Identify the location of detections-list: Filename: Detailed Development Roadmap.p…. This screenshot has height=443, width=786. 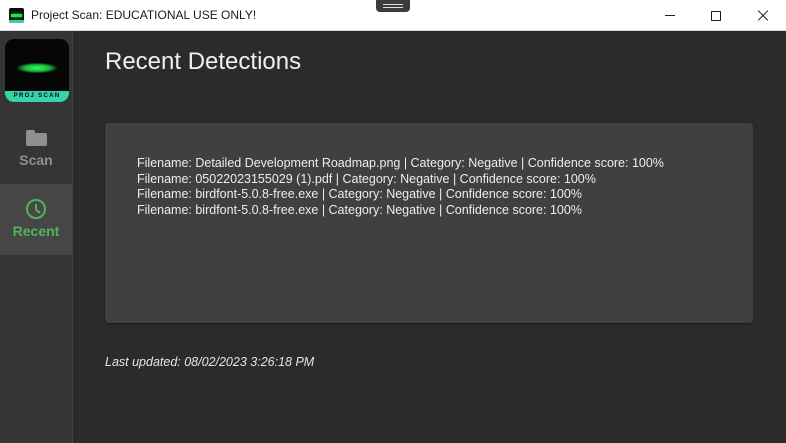
(400, 187).